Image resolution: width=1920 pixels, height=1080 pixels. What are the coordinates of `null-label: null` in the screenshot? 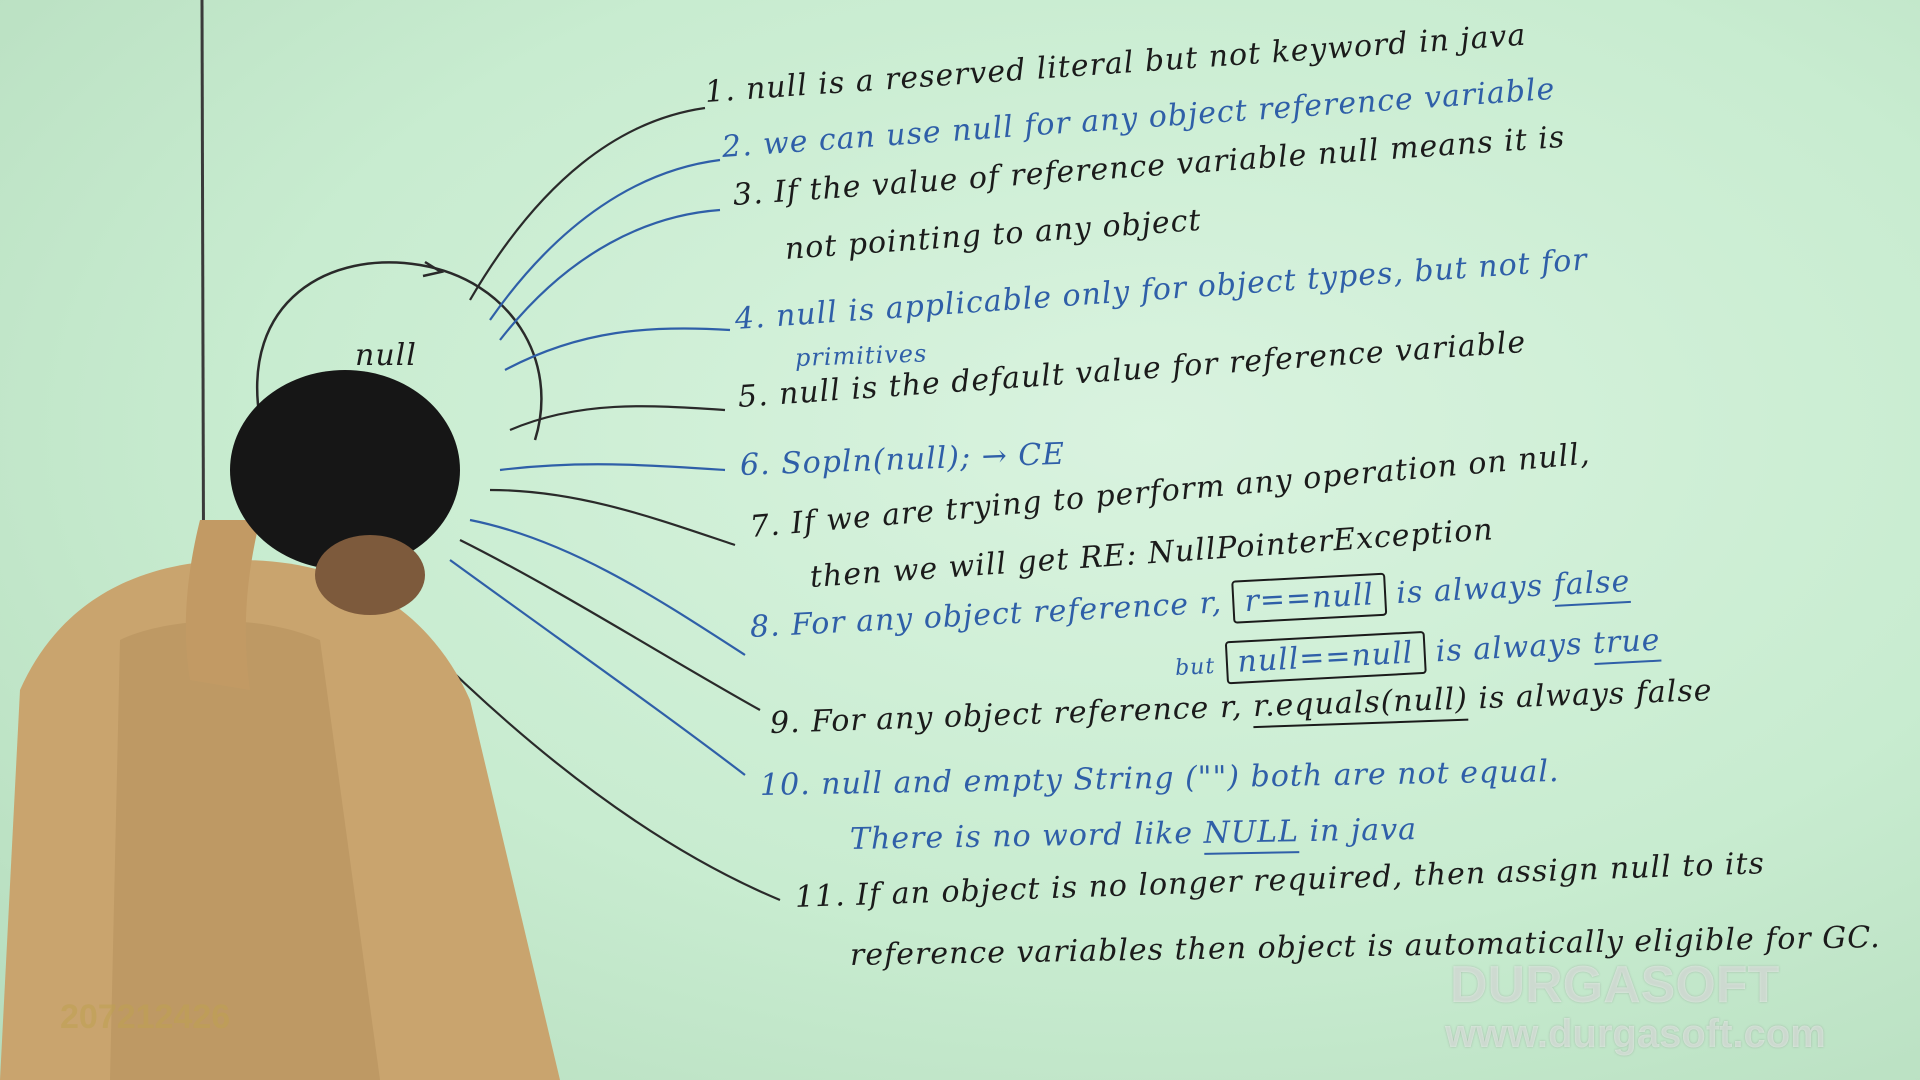 It's located at (386, 355).